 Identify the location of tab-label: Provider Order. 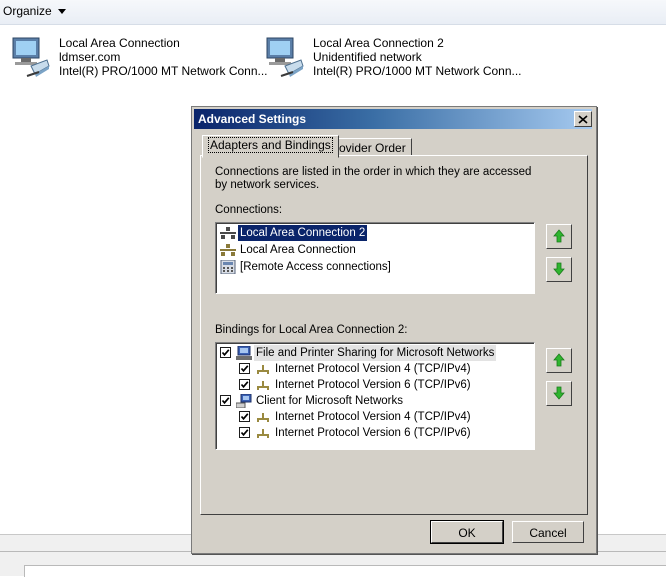
(366, 148).